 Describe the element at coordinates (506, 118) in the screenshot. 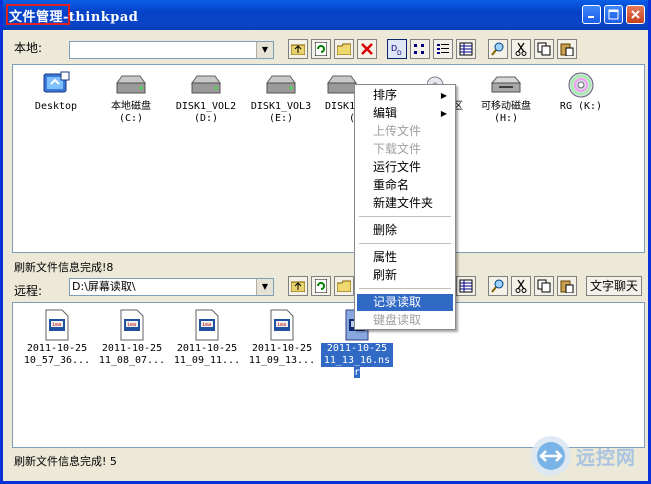

I see `drive-letter: (H:)` at that location.